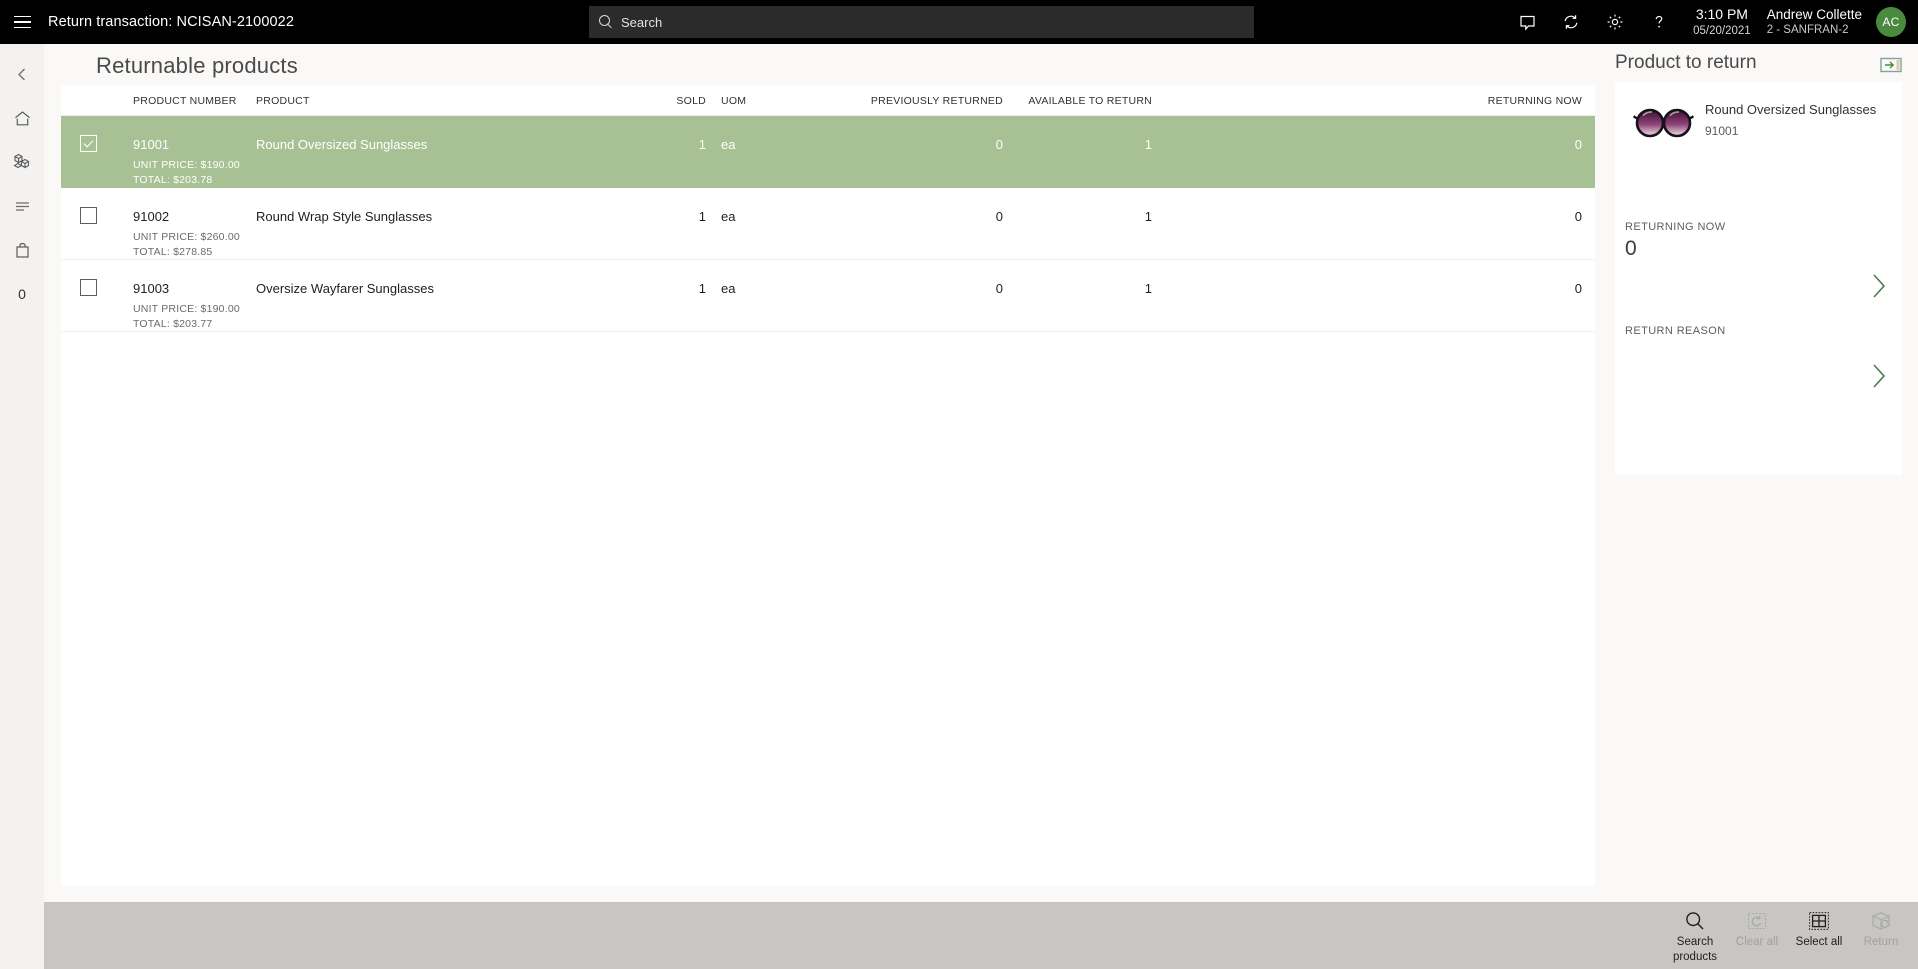 The width and height of the screenshot is (1918, 969). I want to click on select-all-label: Select all, so click(1819, 942).